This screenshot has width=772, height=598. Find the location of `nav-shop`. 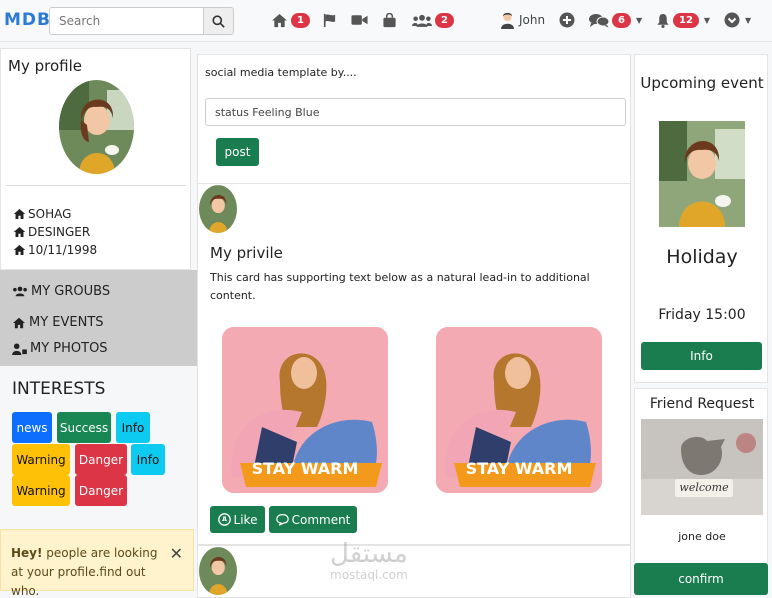

nav-shop is located at coordinates (389, 20).